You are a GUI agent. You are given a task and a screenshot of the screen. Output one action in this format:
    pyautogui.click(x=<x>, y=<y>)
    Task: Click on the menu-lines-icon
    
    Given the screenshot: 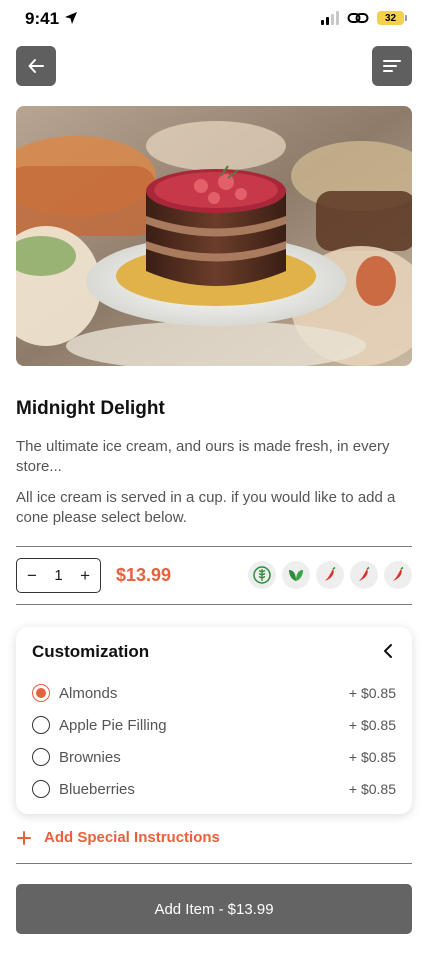 What is the action you would take?
    pyautogui.click(x=392, y=66)
    